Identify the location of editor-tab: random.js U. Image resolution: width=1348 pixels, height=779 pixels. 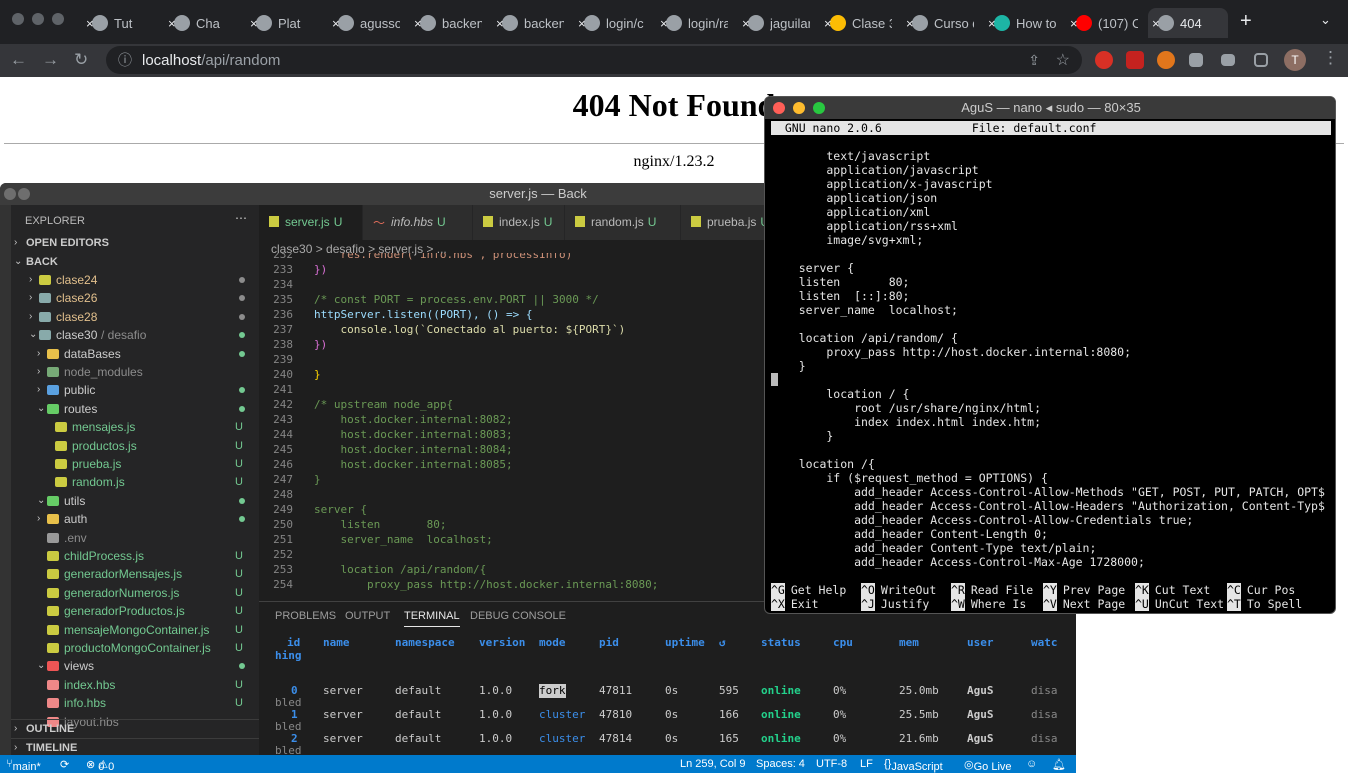
(623, 222).